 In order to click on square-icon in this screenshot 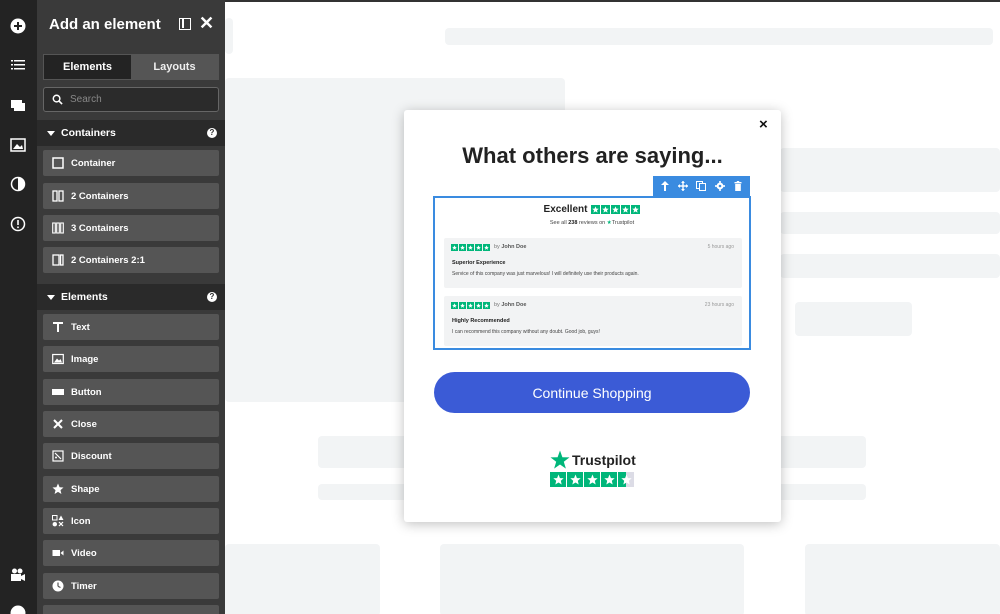, I will do `click(58, 163)`.